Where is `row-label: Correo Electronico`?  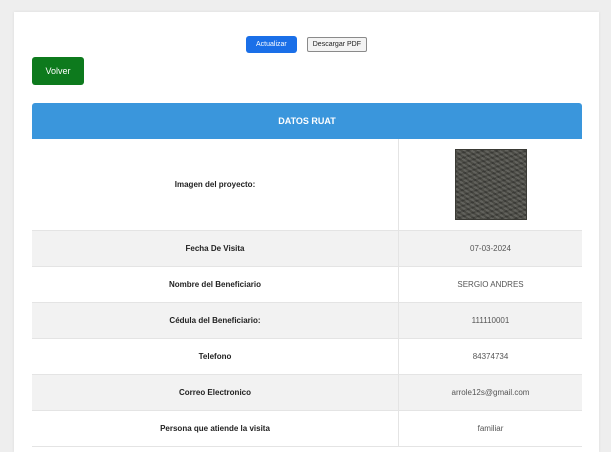 row-label: Correo Electronico is located at coordinates (215, 392).